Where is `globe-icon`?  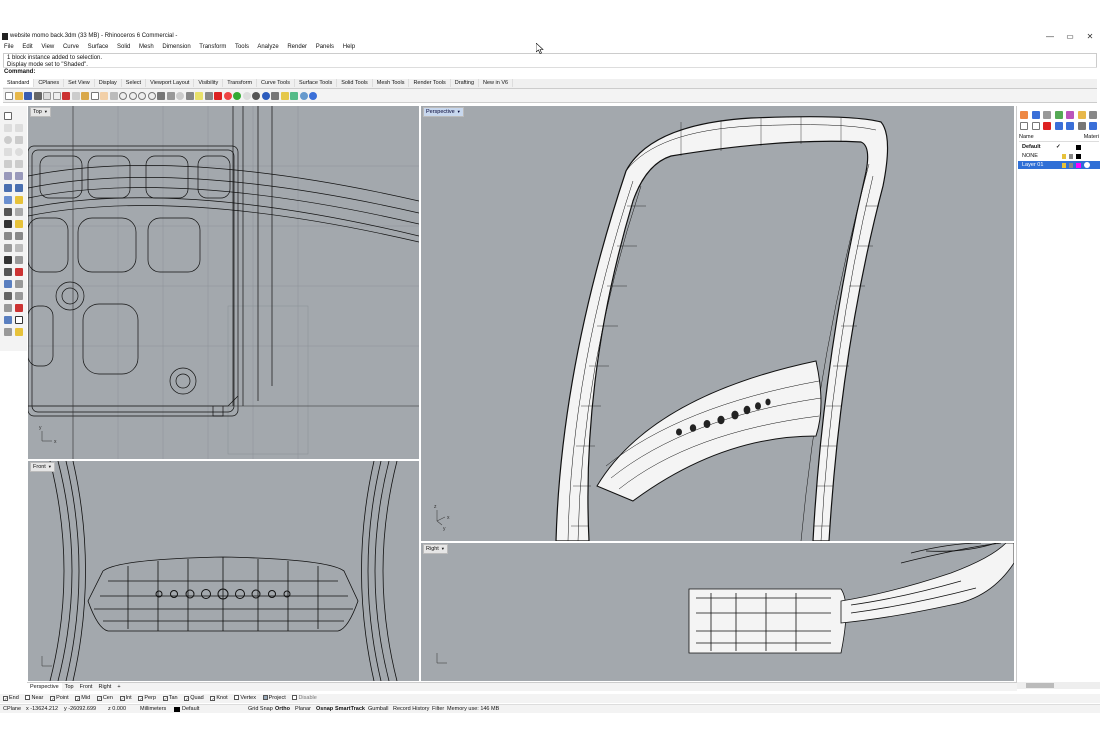 globe-icon is located at coordinates (303, 95).